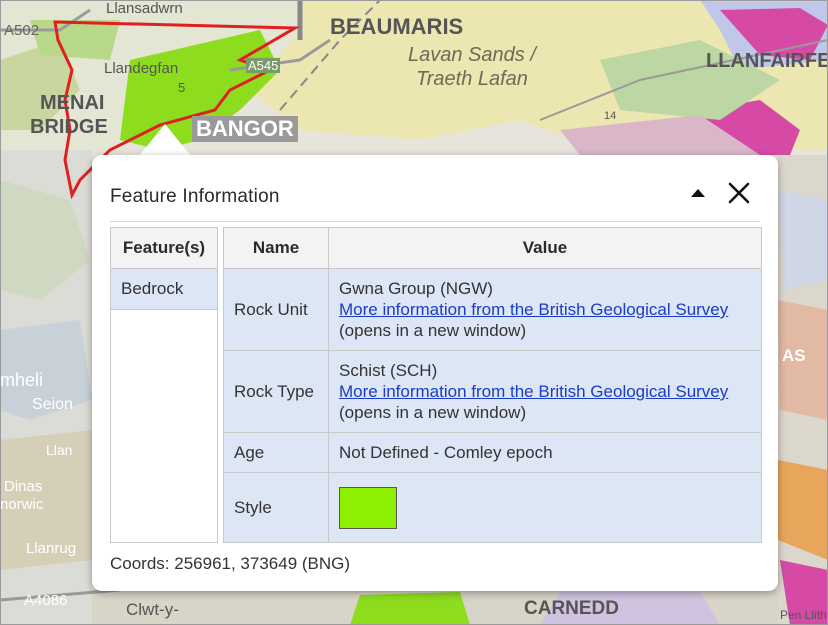 The width and height of the screenshot is (828, 625). Describe the element at coordinates (276, 248) in the screenshot. I see `column-header-name: Name` at that location.